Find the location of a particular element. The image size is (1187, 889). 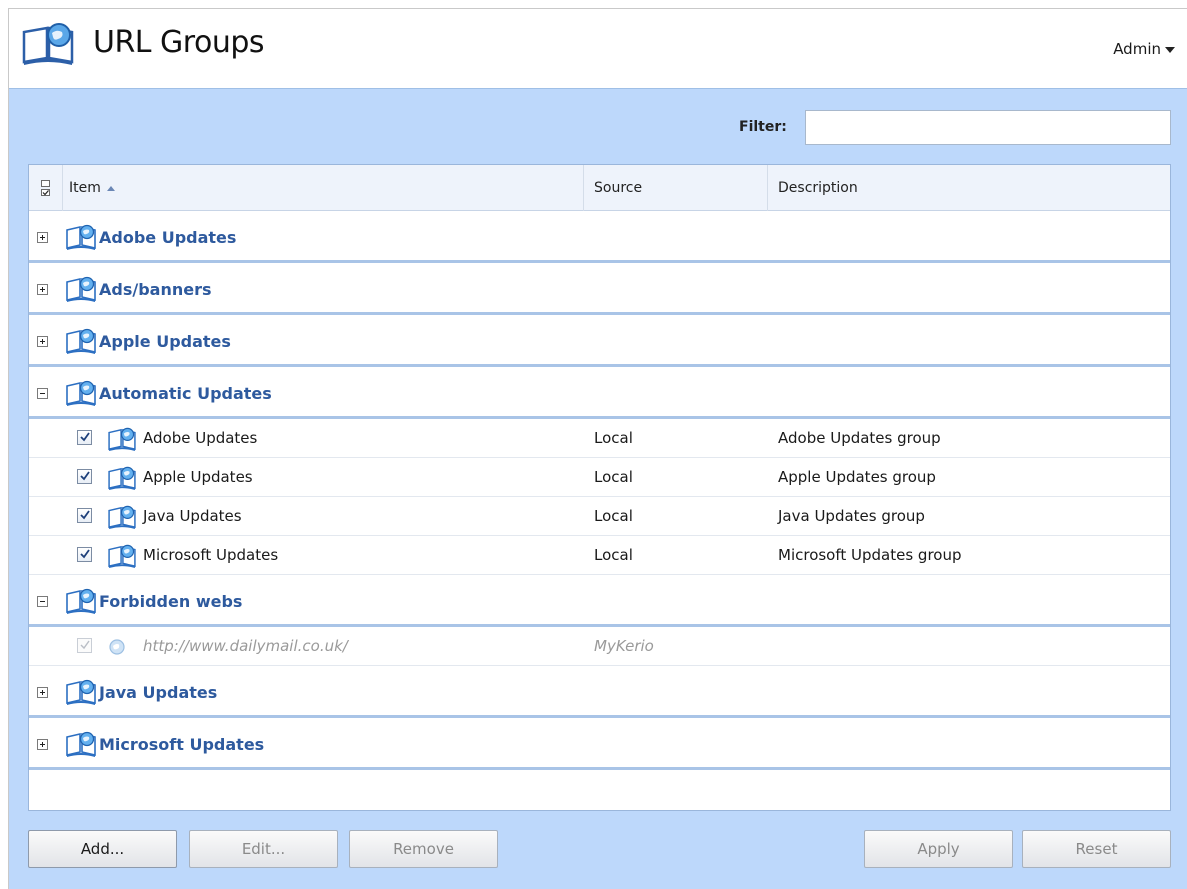

item-description: Adobe Updates group is located at coordinates (859, 438).